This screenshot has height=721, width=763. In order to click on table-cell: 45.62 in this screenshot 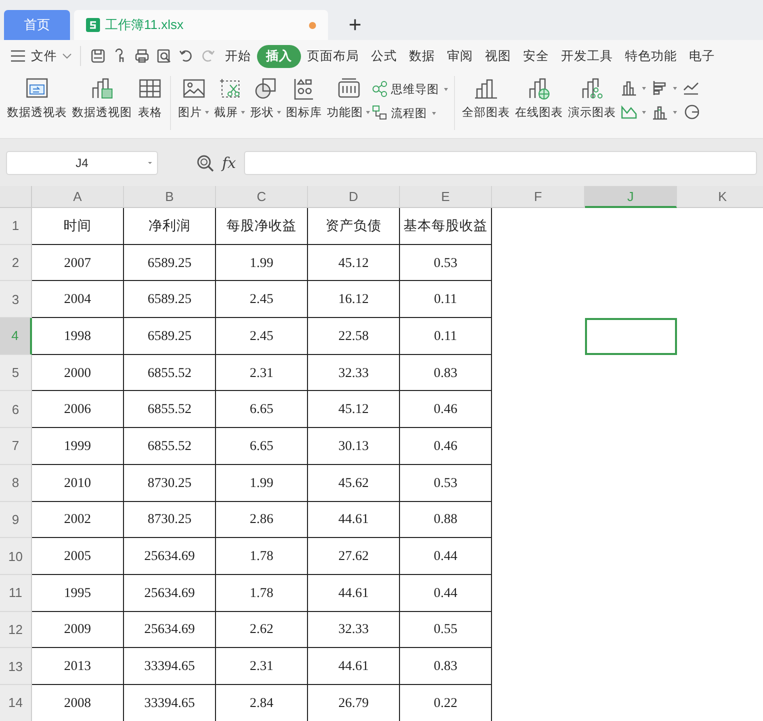, I will do `click(354, 483)`.